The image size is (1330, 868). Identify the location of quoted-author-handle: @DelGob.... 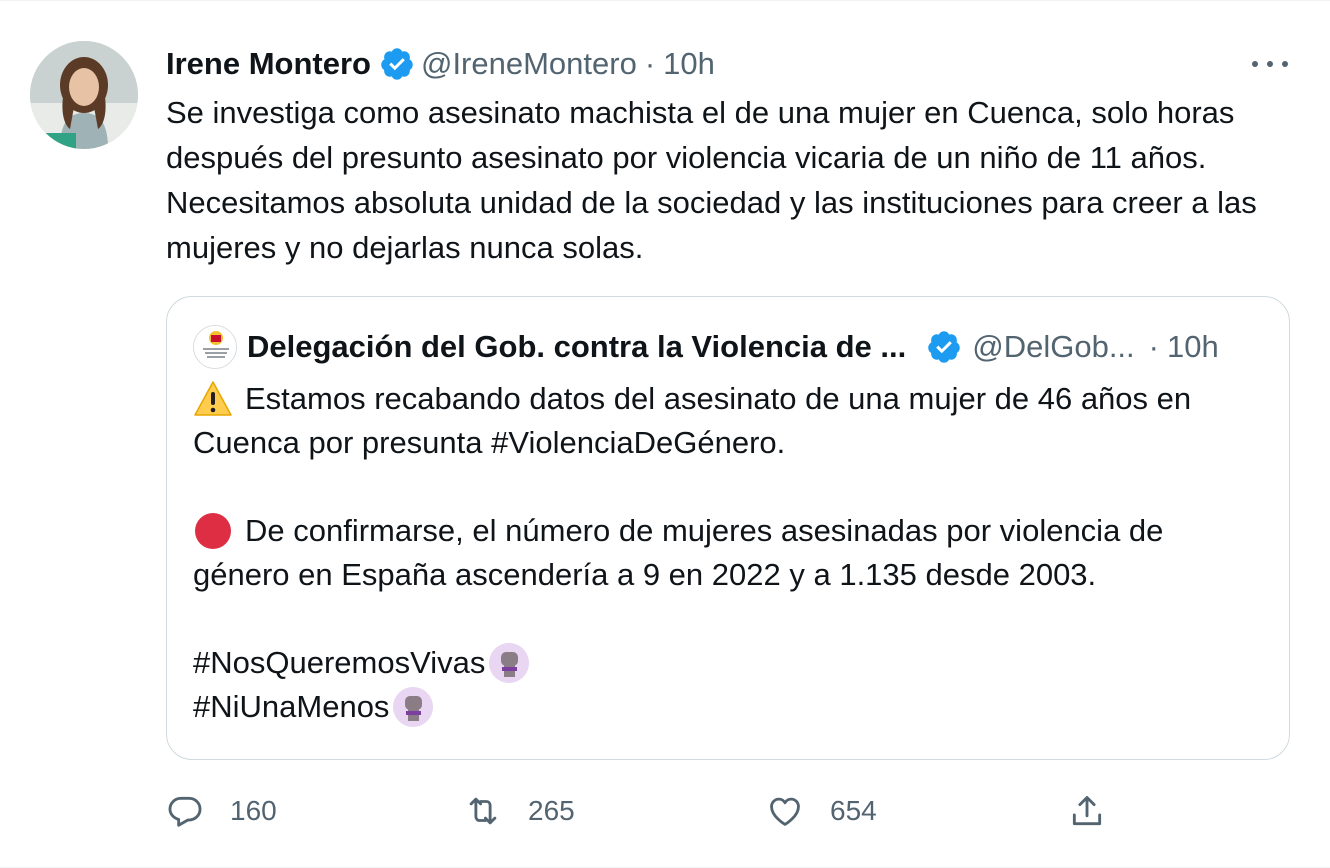
(1053, 347).